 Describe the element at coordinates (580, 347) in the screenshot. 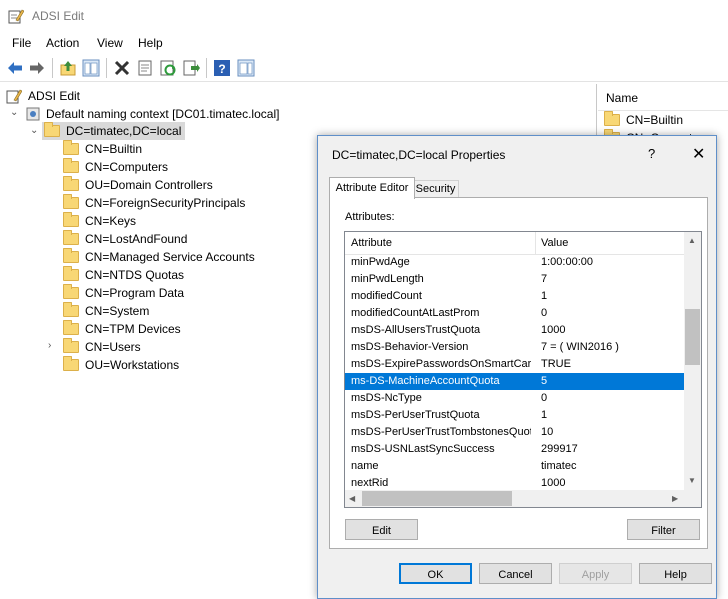

I see `attribute-value-cell: 7 = ( WIN2016 )` at that location.